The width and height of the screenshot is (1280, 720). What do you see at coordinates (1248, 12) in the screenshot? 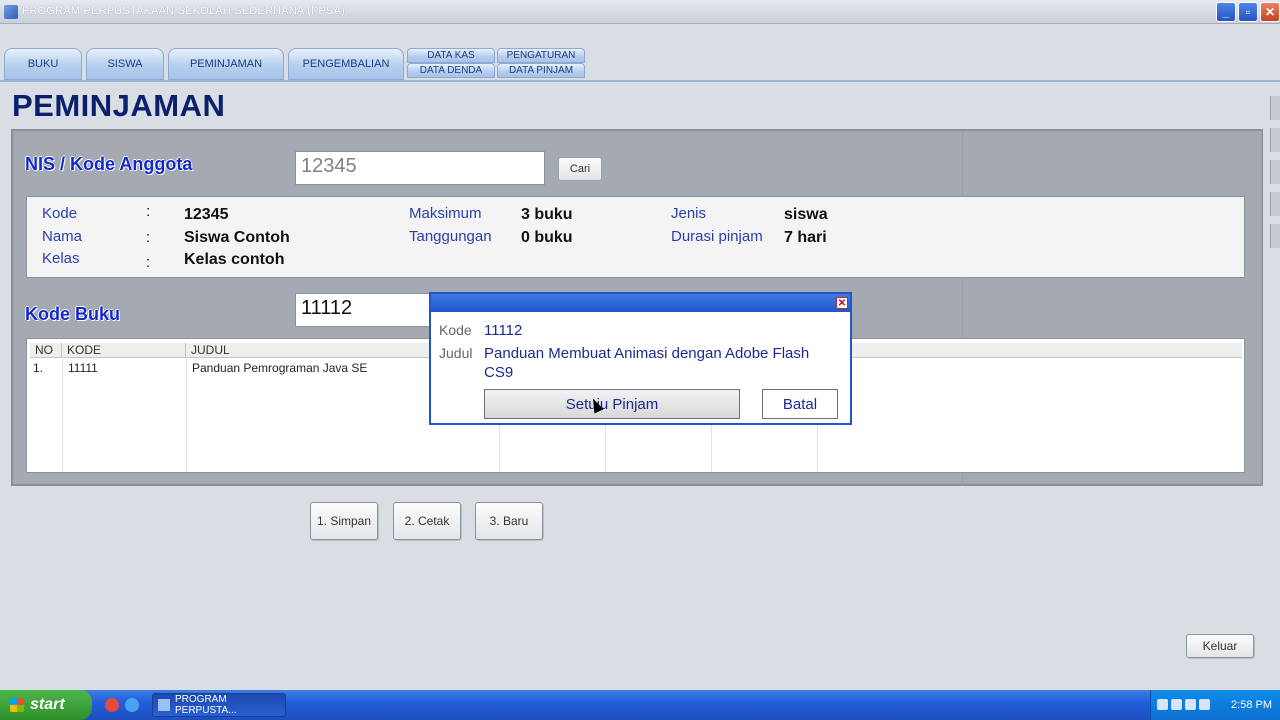
I see `maximize-button: ▫` at bounding box center [1248, 12].